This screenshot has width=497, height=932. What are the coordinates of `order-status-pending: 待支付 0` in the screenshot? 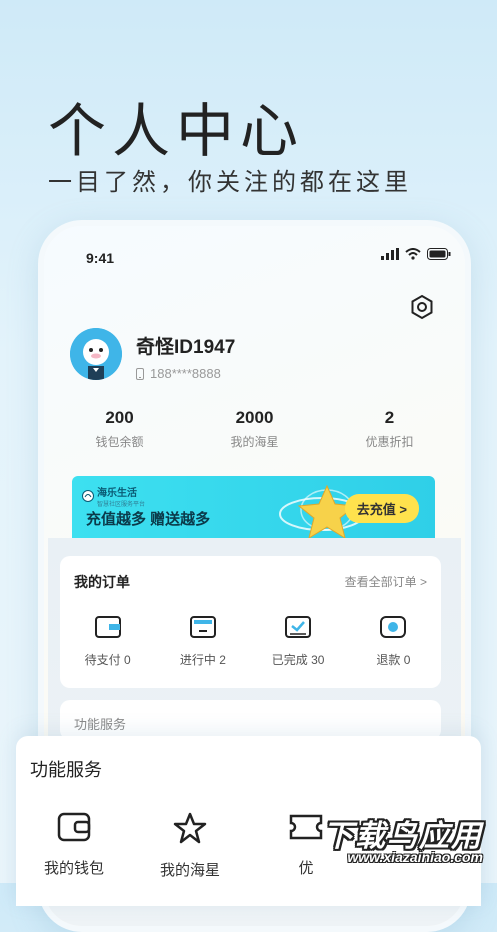 It's located at (108, 642).